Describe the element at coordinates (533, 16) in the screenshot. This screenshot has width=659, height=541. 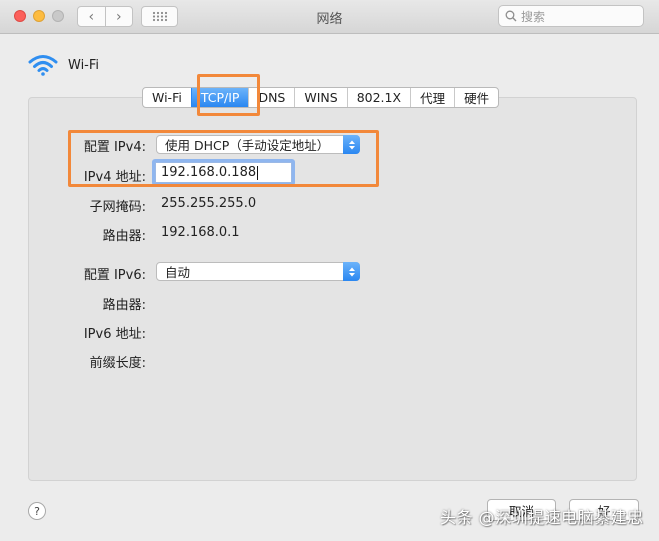
I see `search-placeholder: 搜索` at that location.